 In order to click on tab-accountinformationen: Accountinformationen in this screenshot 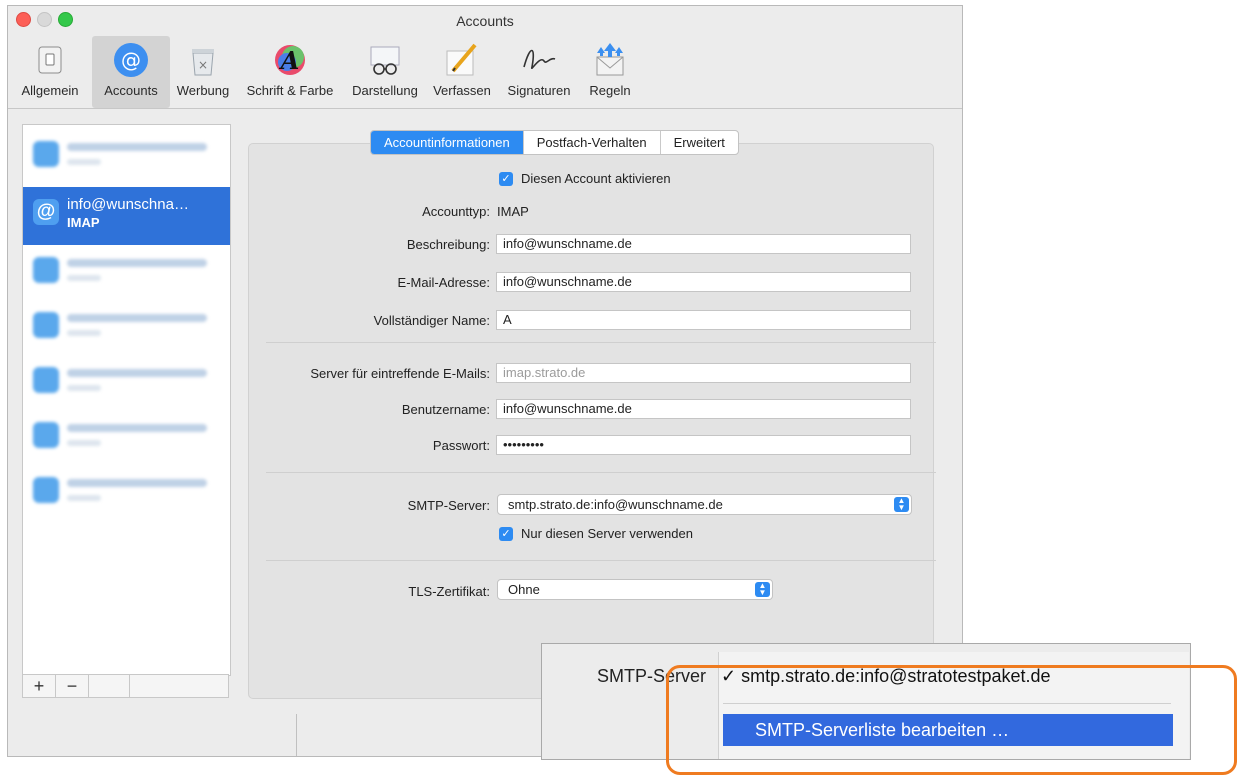, I will do `click(447, 142)`.